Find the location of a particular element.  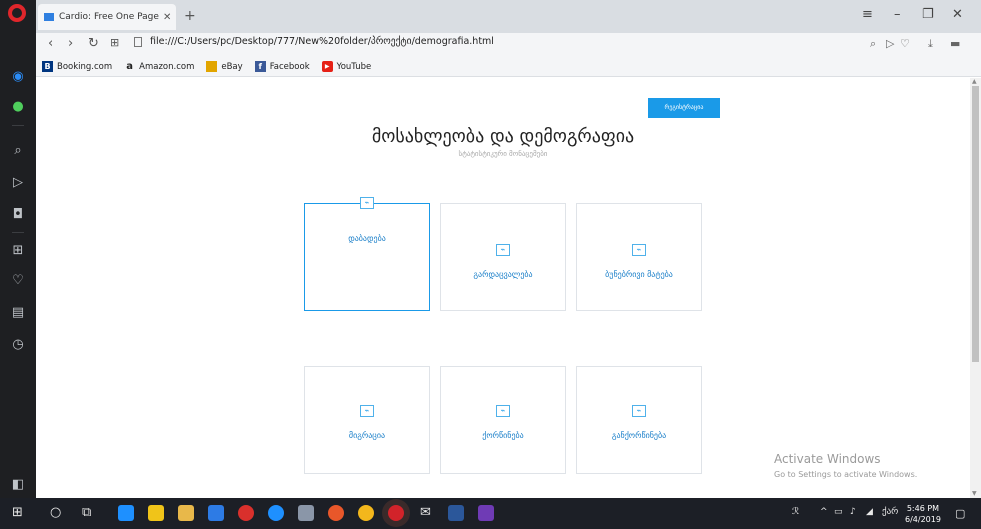

restore-button: ❐ is located at coordinates (928, 14).